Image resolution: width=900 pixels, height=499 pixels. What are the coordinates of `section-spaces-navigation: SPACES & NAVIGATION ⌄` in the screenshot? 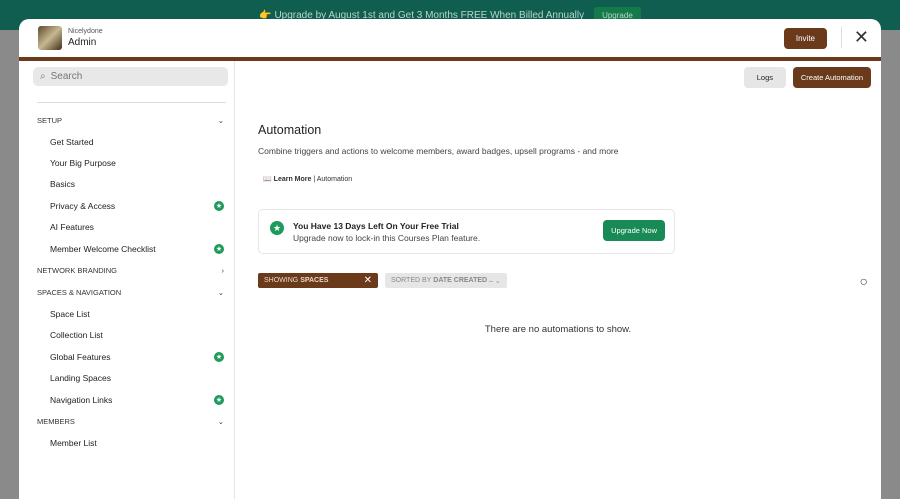 It's located at (126, 292).